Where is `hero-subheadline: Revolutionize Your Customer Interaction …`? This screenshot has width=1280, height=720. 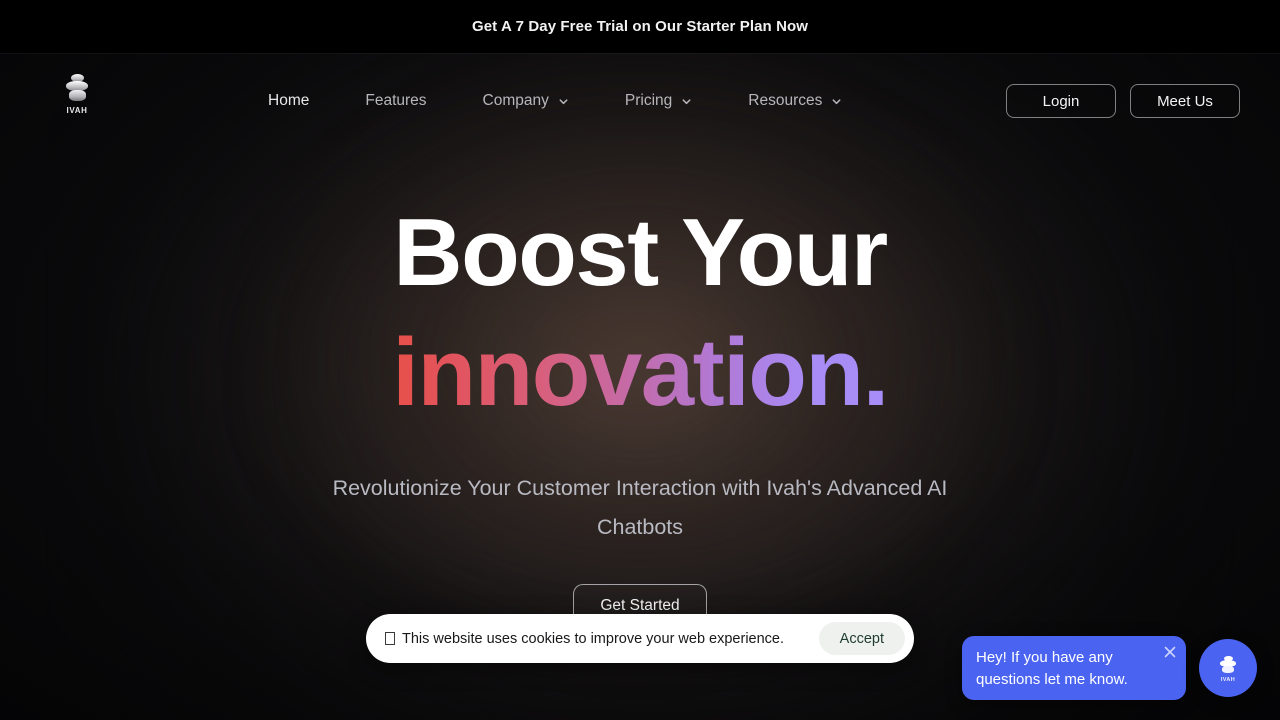 hero-subheadline: Revolutionize Your Customer Interaction … is located at coordinates (640, 507).